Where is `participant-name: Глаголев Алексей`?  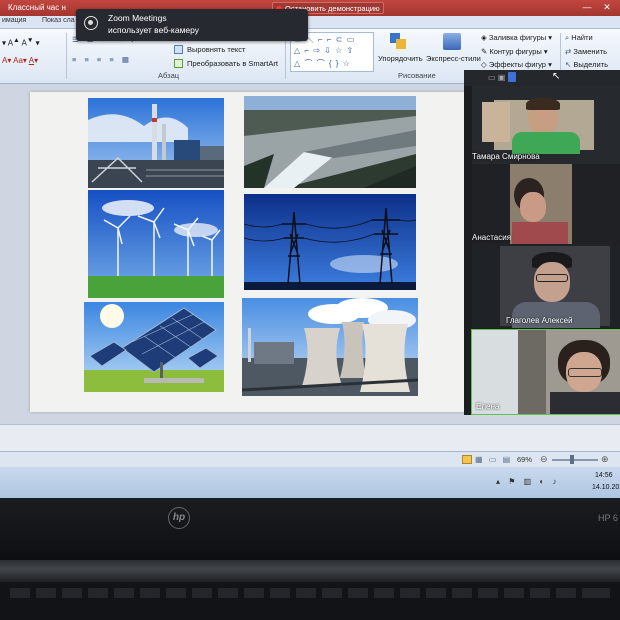
participant-name: Глаголев Алексей is located at coordinates (539, 320).